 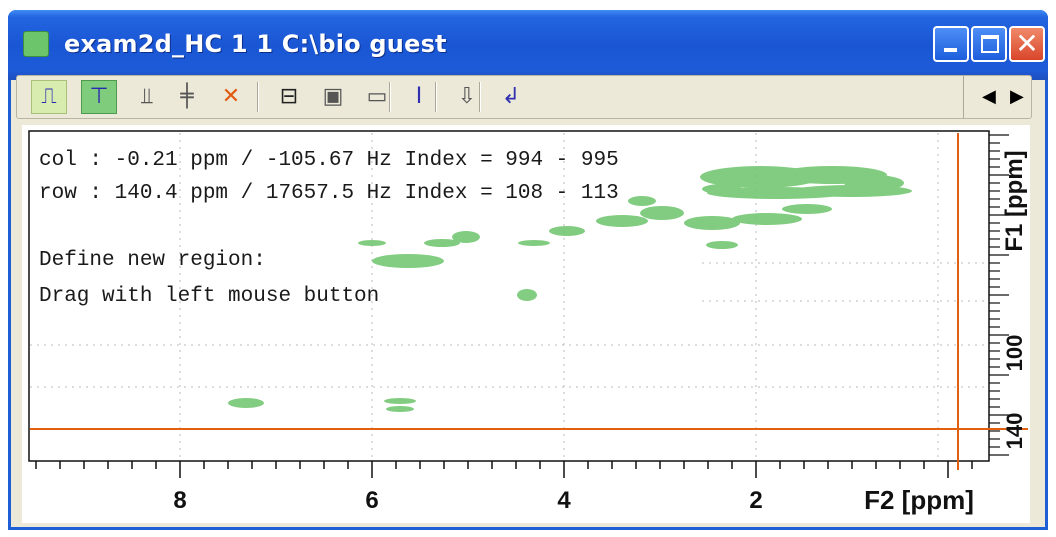 I want to click on info-line: Drag with left mouse button, so click(x=209, y=296).